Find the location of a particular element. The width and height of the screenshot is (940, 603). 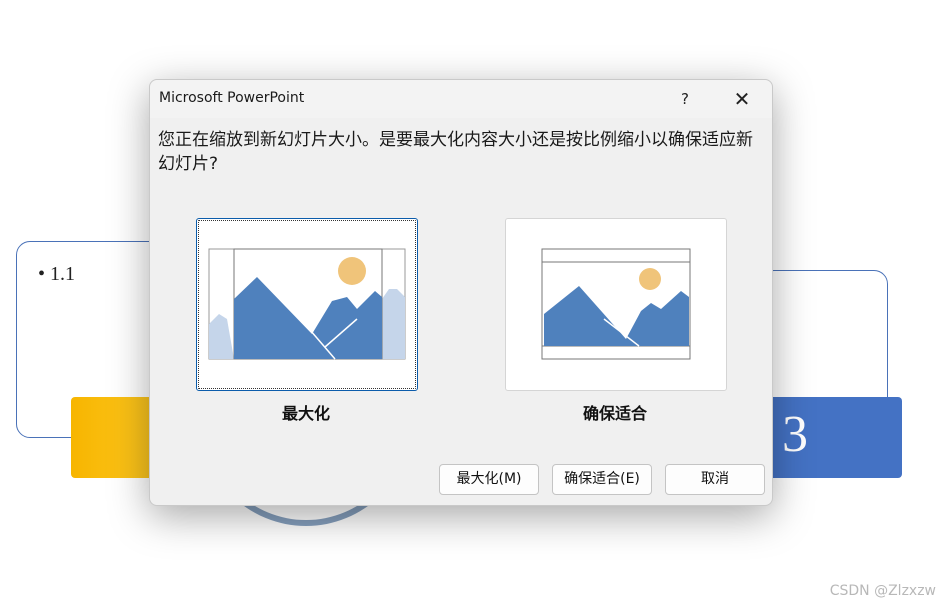

cancel-button: 取消 is located at coordinates (715, 479).